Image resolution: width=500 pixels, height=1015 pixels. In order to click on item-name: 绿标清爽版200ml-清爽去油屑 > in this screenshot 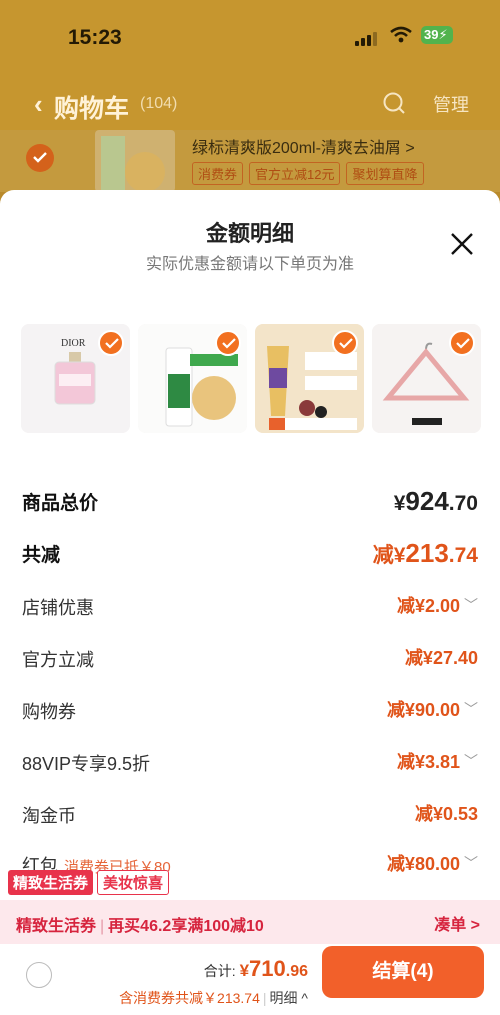, I will do `click(303, 148)`.